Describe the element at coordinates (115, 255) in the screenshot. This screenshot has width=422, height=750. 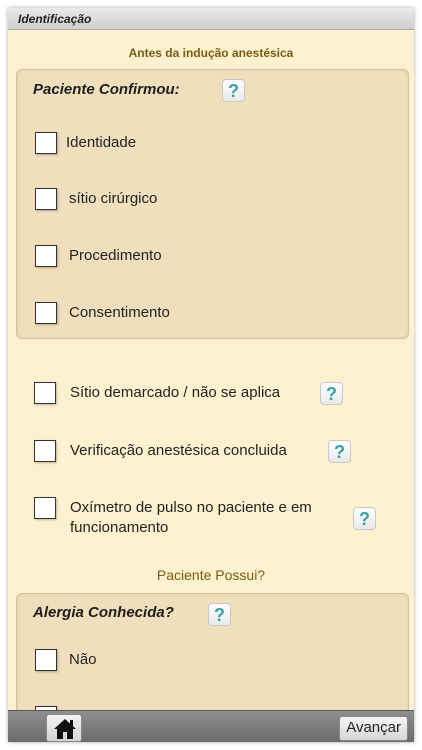
I see `checkbox-label: Procedimento` at that location.